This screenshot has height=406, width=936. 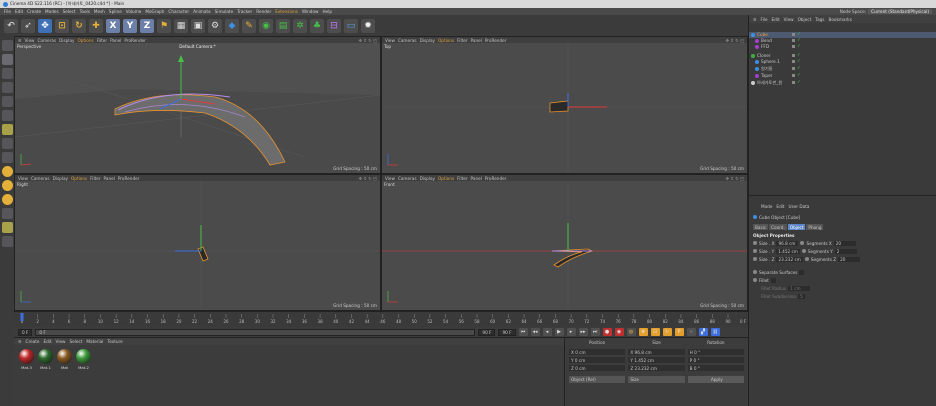 I want to click on size-y-field: Y 1.452 cm, so click(x=656, y=360).